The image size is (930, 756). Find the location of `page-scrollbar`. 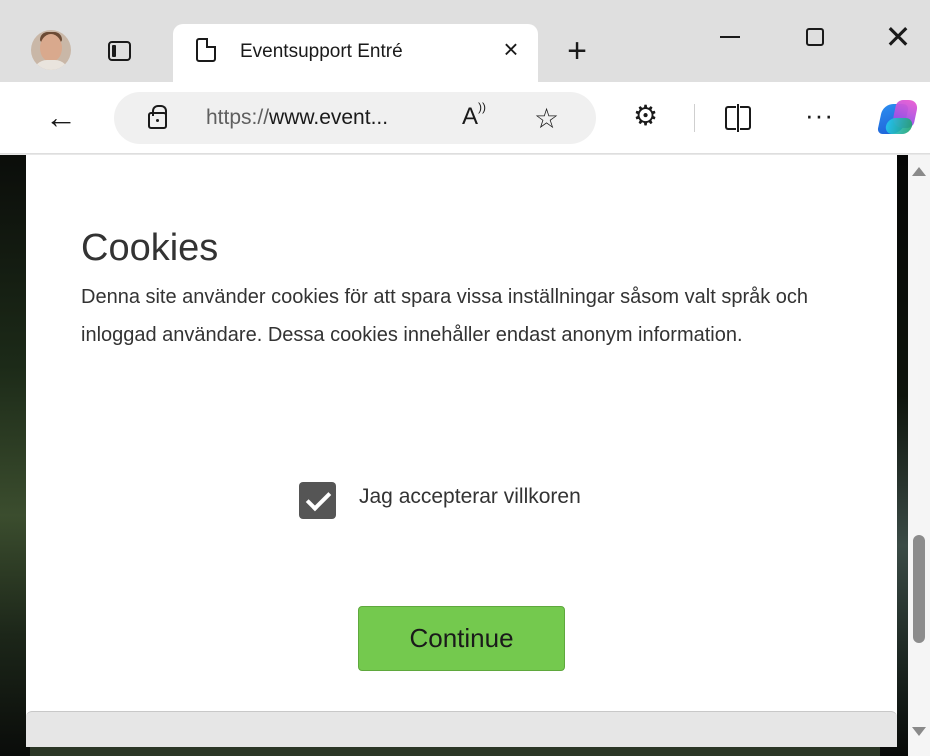

page-scrollbar is located at coordinates (919, 455).